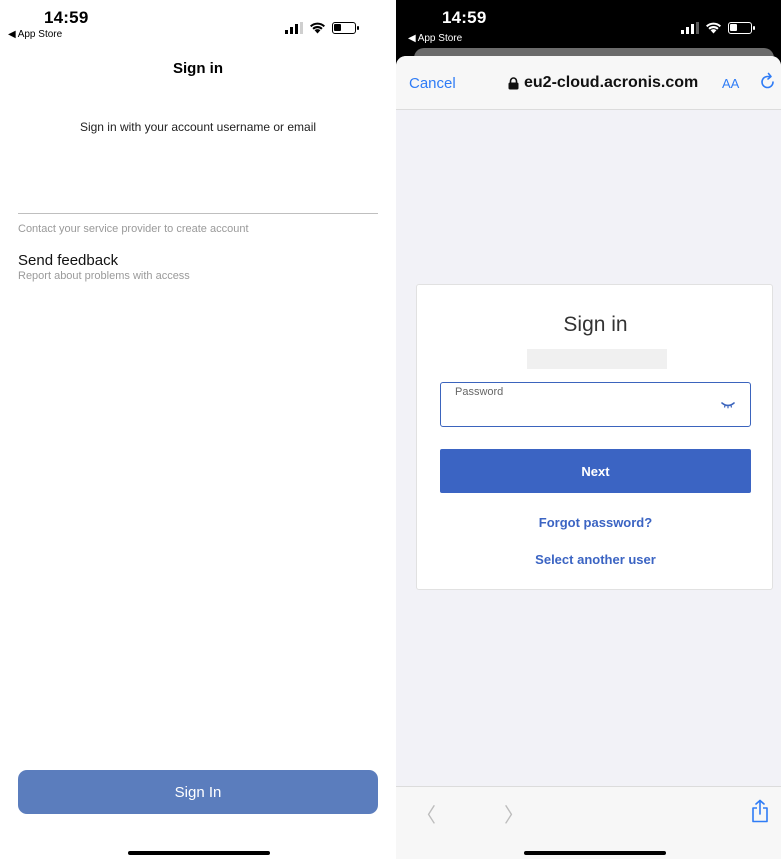 The image size is (781, 859). I want to click on browser-toolbar: 〈 〉, so click(588, 822).